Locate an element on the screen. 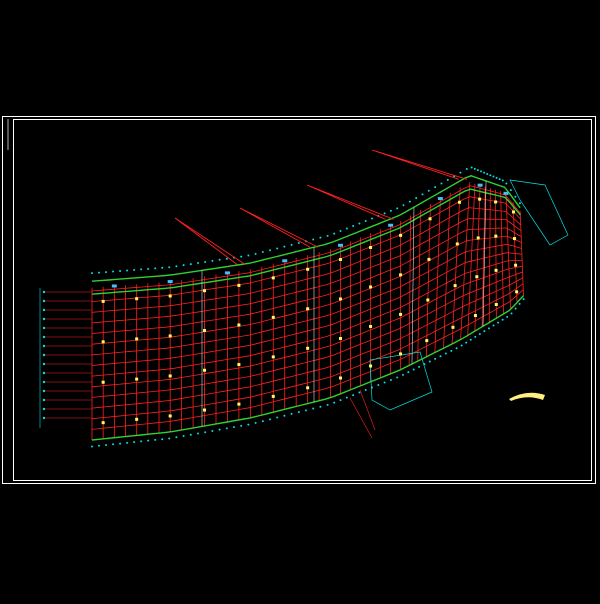  canopy-spike is located at coordinates (350, 202).